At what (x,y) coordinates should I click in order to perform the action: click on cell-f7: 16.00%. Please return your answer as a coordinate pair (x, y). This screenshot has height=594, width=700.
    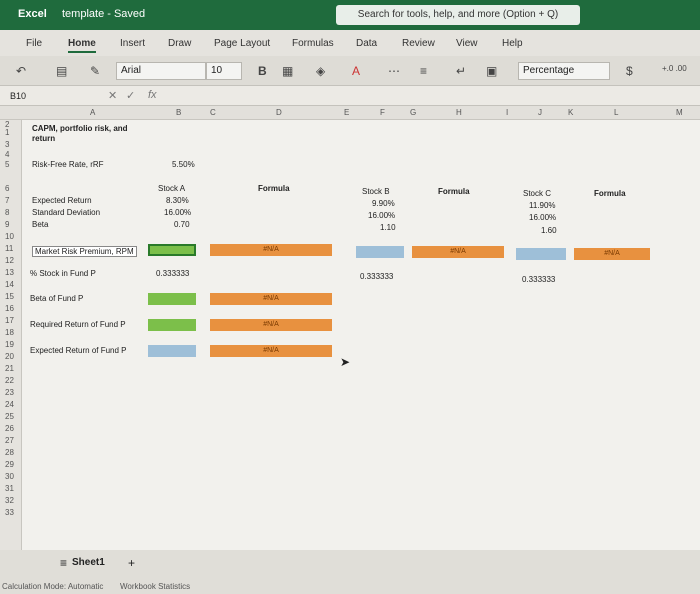
    Looking at the image, I should click on (381, 215).